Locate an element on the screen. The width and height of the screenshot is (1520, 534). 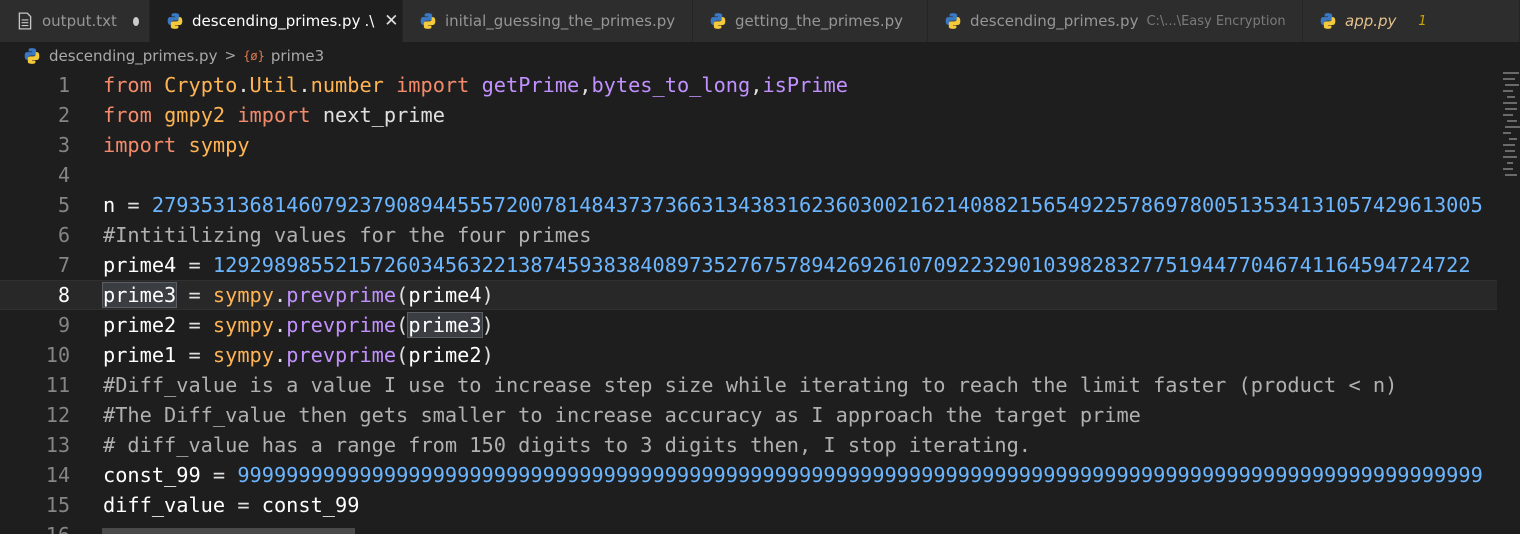
code-line: 2 from gmpy2 import next_prime is located at coordinates (748, 115).